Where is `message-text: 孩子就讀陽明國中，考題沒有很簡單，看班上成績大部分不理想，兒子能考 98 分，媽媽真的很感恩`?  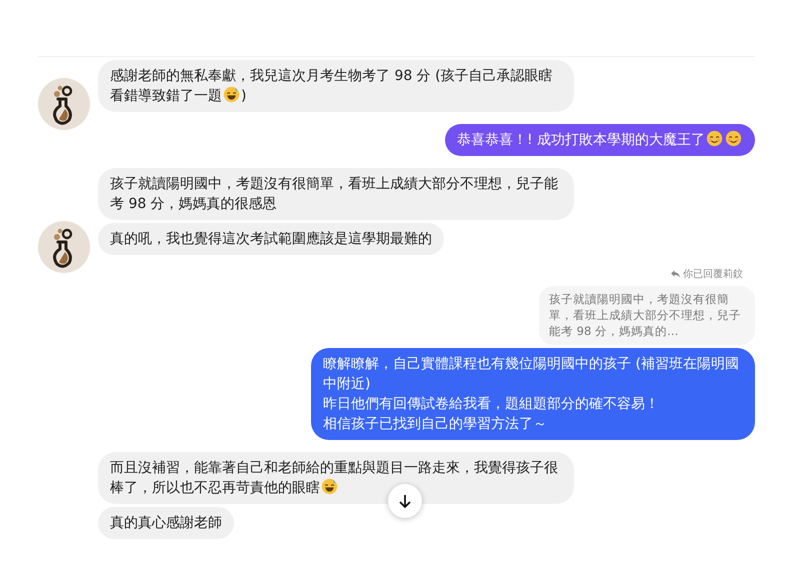
message-text: 孩子就讀陽明國中，考題沒有很簡單，看班上成績大部分不理想，兒子能考 98 分，媽媽真的很感恩 is located at coordinates (334, 194).